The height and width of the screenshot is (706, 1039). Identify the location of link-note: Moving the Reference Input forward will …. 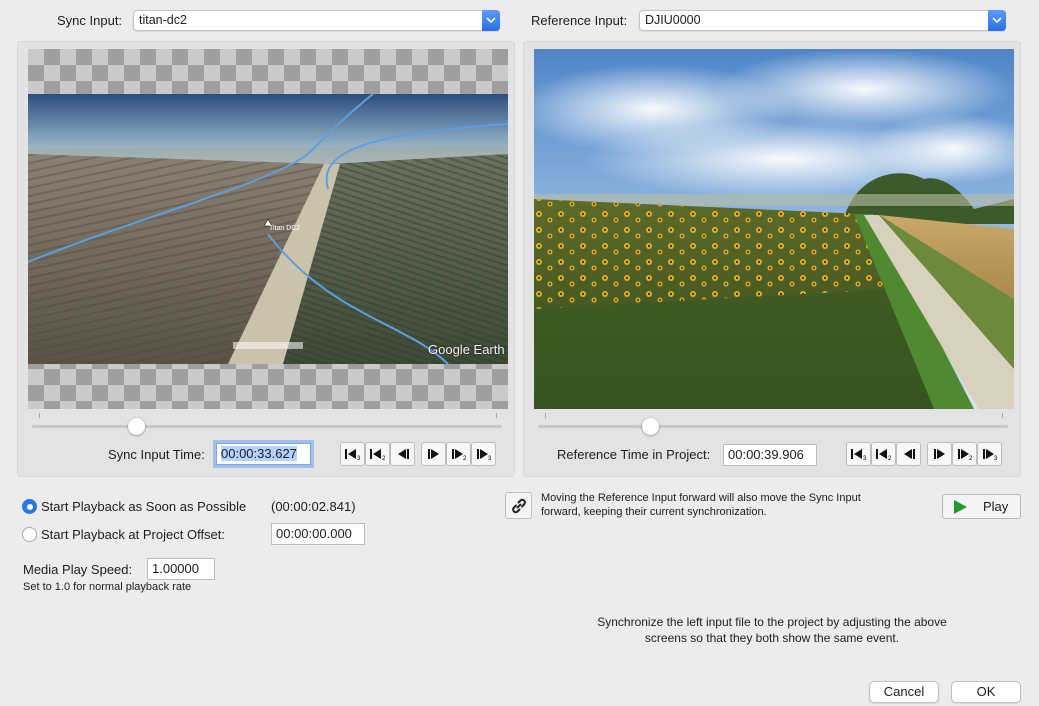
(701, 505).